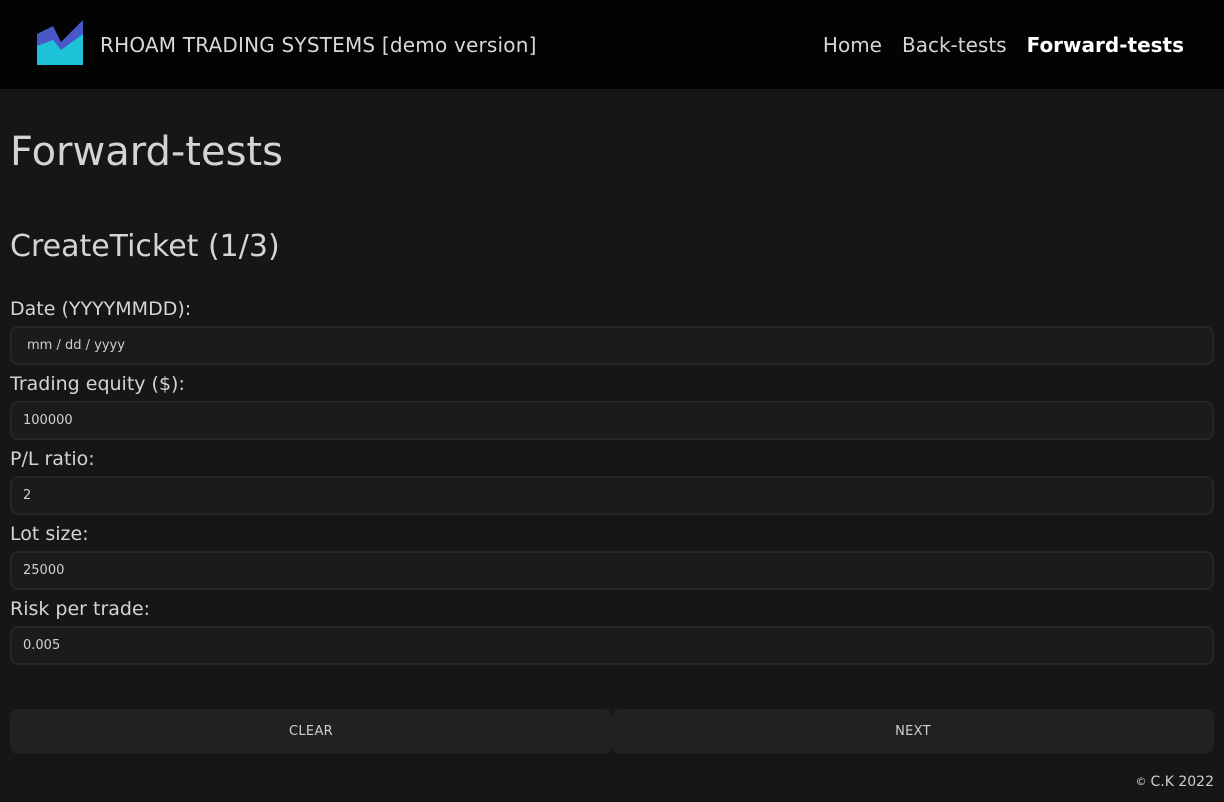 The width and height of the screenshot is (1224, 802). Describe the element at coordinates (318, 45) in the screenshot. I see `brand-title: RHOAM TRADING SYSTEMS [demo version]` at that location.